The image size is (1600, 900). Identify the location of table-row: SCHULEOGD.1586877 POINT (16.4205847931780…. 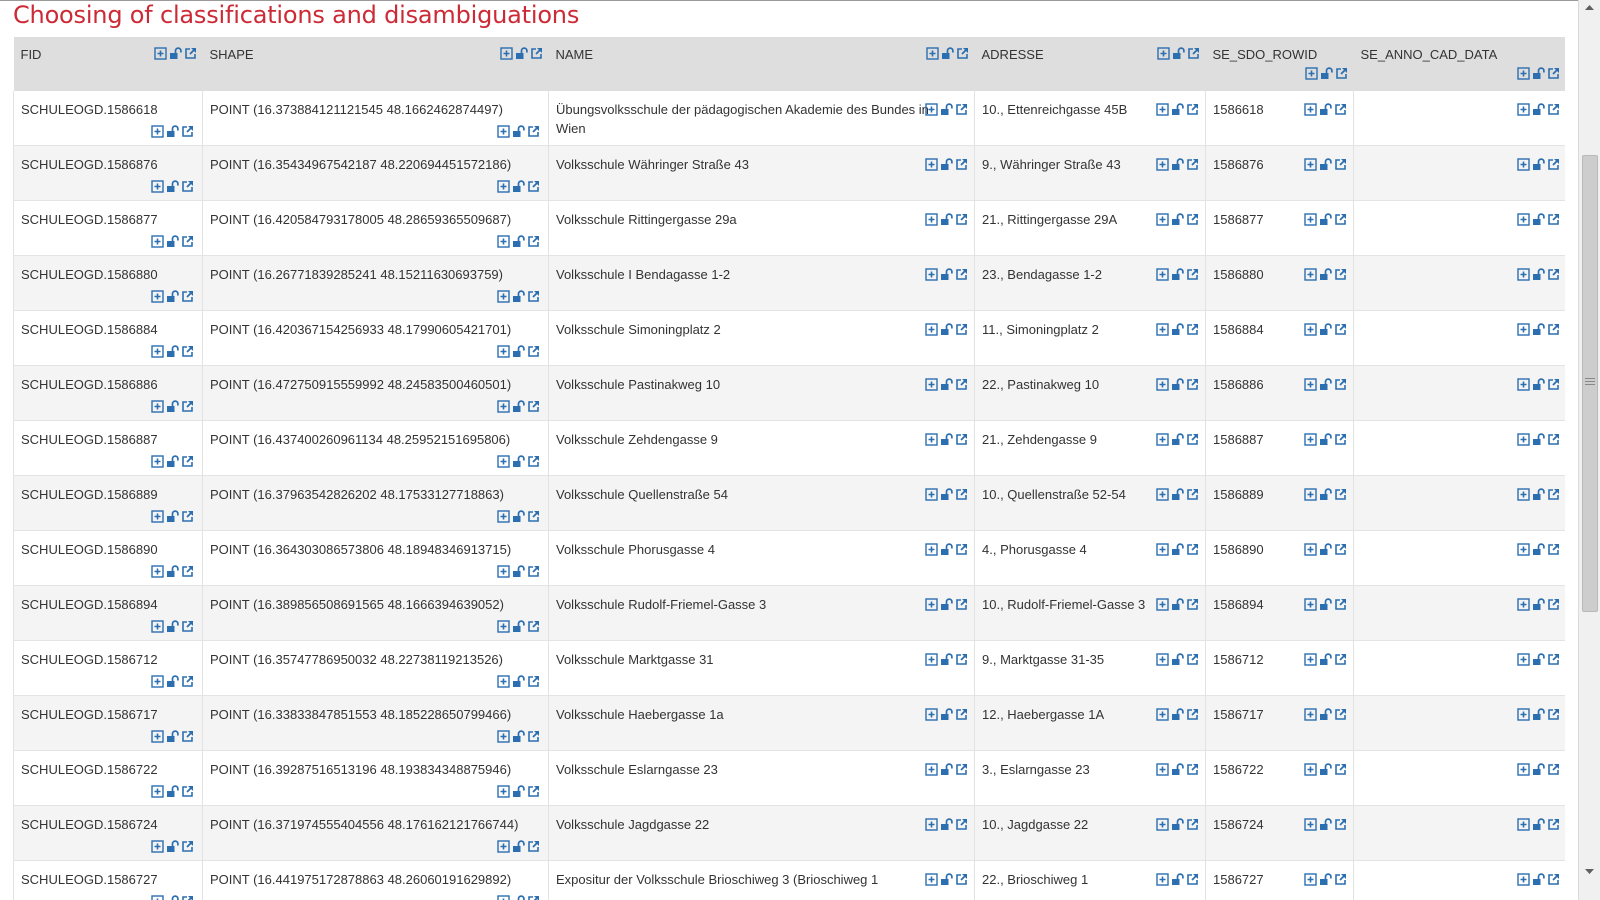
(789, 228).